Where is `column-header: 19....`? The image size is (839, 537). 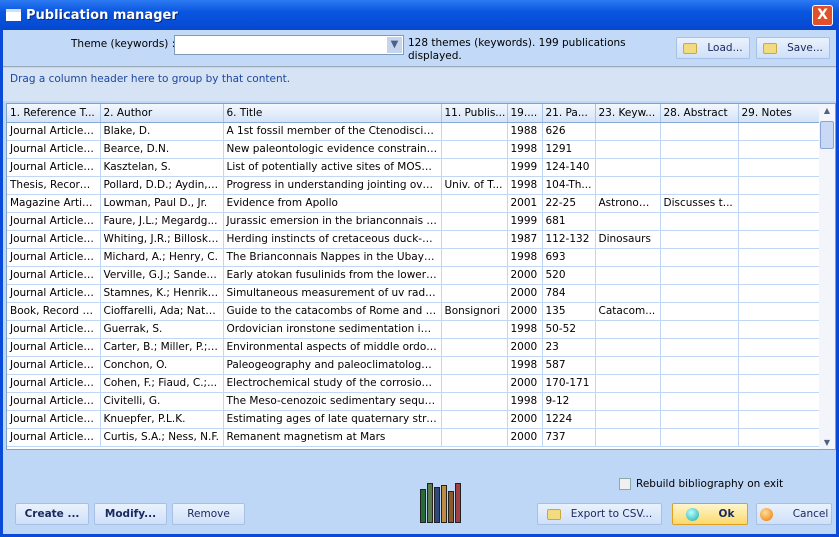 column-header: 19.... is located at coordinates (525, 113).